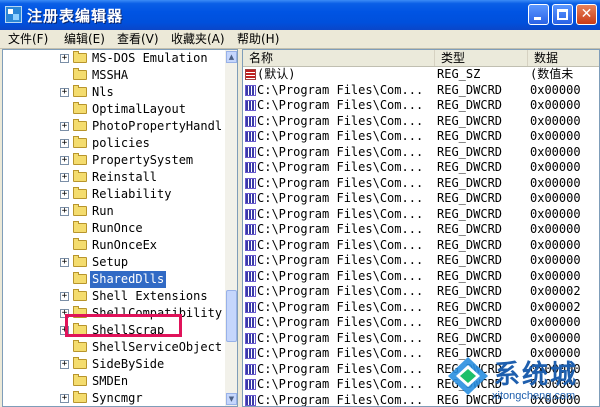 This screenshot has height=407, width=600. What do you see at coordinates (563, 58) in the screenshot?
I see `column-header-data: 数据` at bounding box center [563, 58].